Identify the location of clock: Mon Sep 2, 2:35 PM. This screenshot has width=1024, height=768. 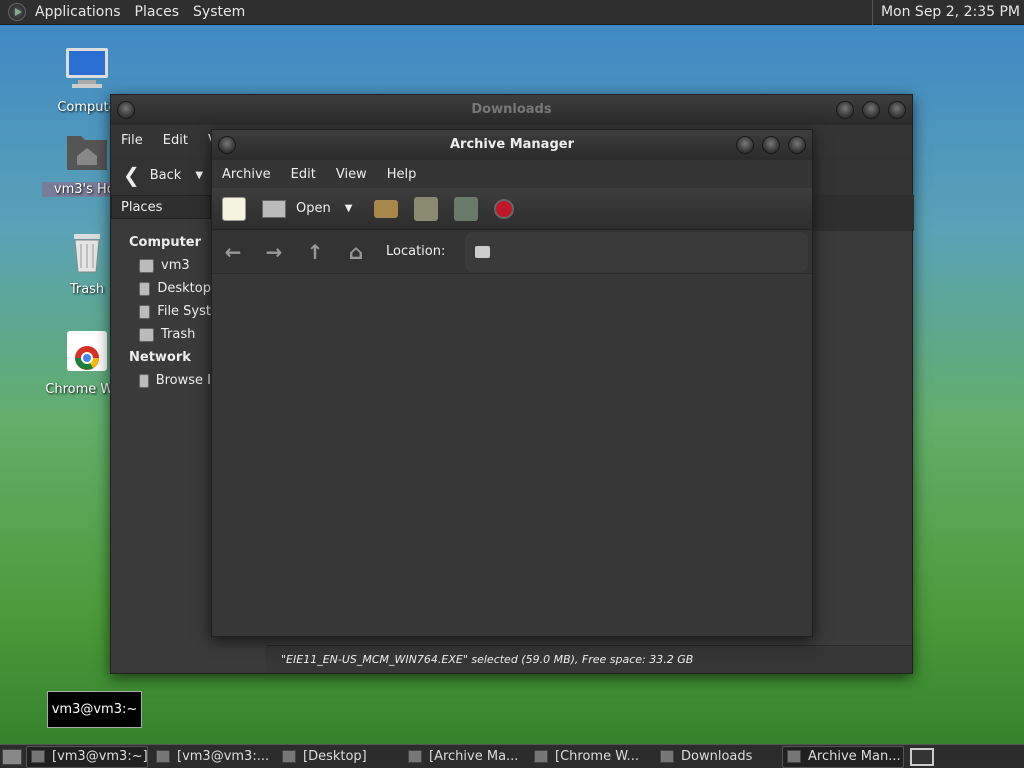
(945, 12).